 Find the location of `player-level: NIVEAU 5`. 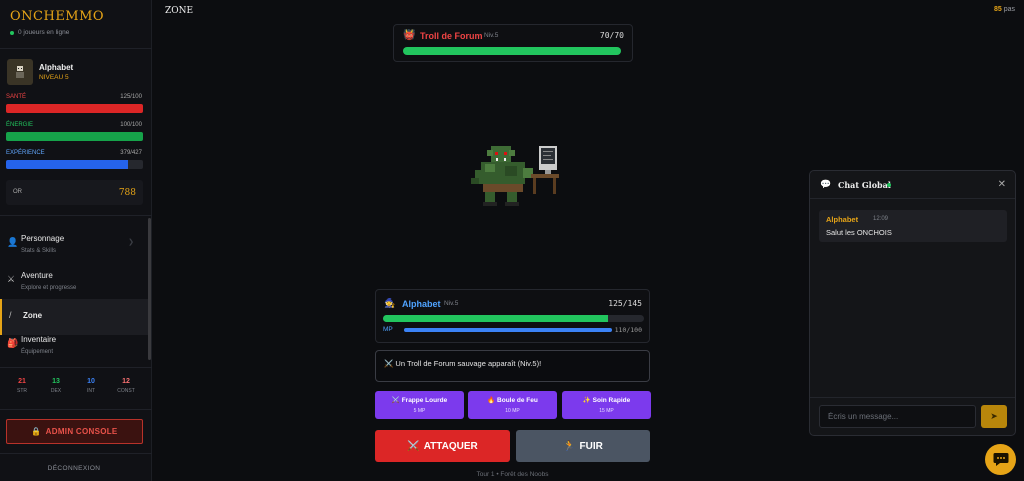

player-level: NIVEAU 5 is located at coordinates (54, 77).